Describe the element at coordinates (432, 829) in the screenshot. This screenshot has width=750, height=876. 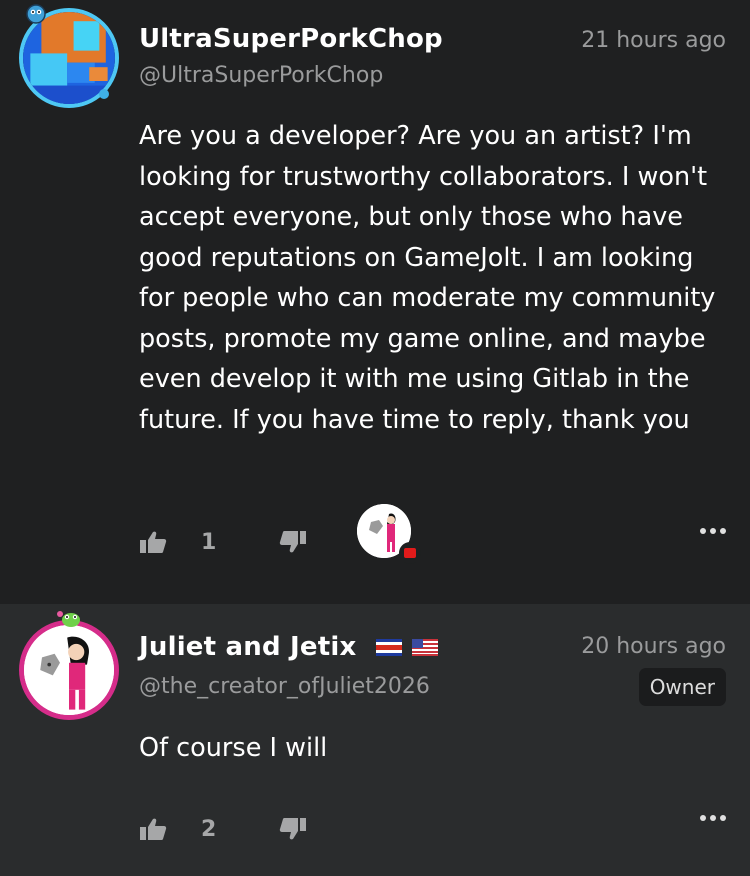
I see `comment-actions: 2` at that location.